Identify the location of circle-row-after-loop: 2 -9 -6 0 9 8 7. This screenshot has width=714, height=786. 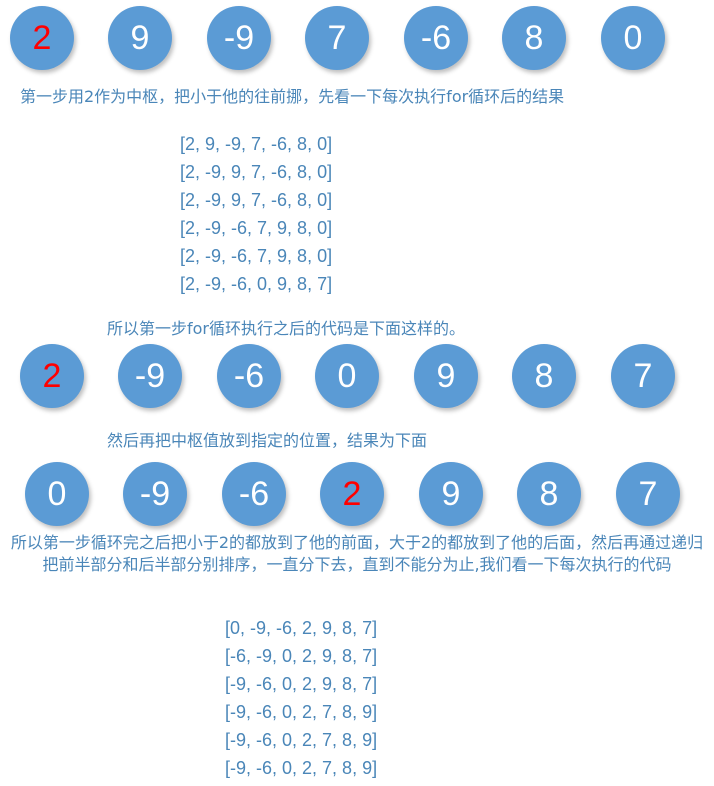
(357, 379).